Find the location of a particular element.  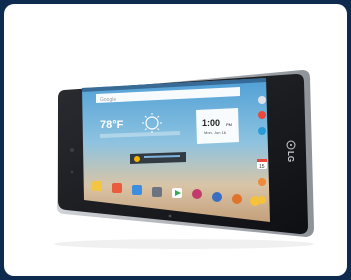

front-camera is located at coordinates (72, 150).